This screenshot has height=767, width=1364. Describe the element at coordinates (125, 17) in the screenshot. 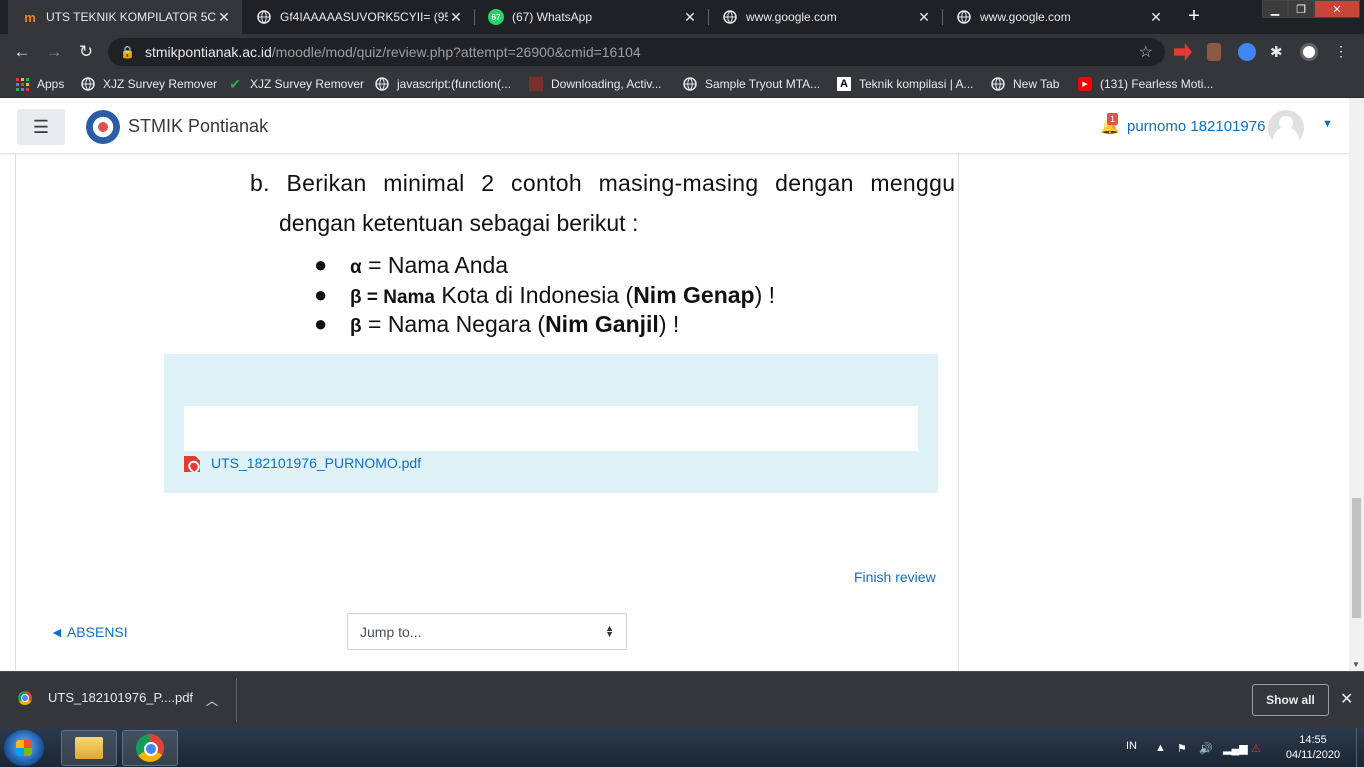

I see `tab-uts-teknik-kompilator: m UTS TEKNIK KOMPILATOR 5C2: ✕` at that location.